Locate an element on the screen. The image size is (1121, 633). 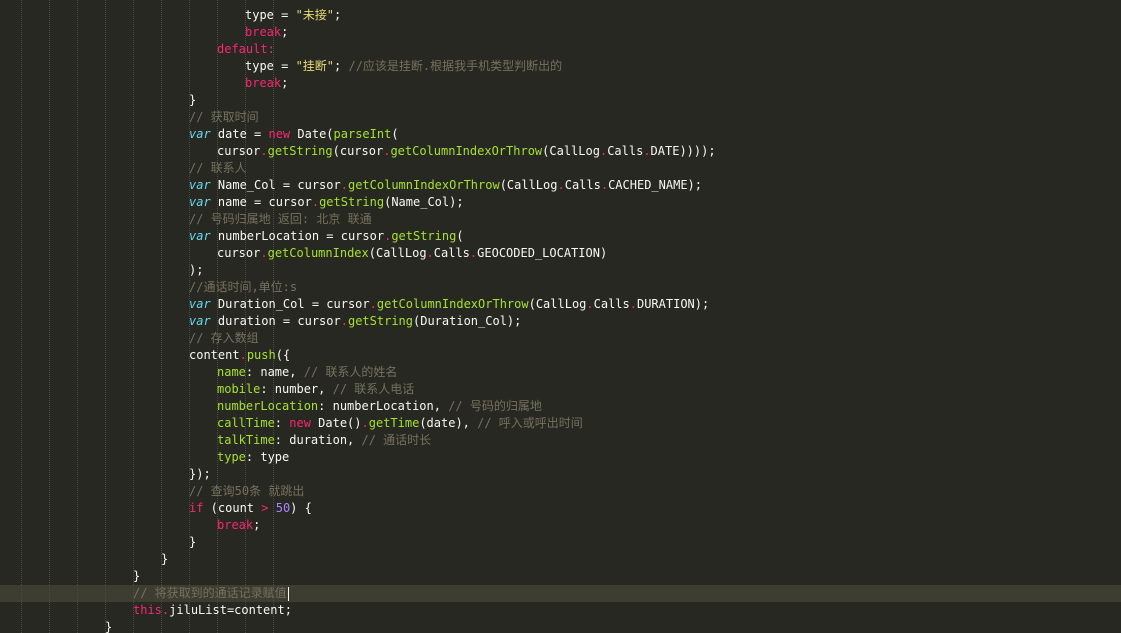
code-token: DURATION); is located at coordinates (673, 304).